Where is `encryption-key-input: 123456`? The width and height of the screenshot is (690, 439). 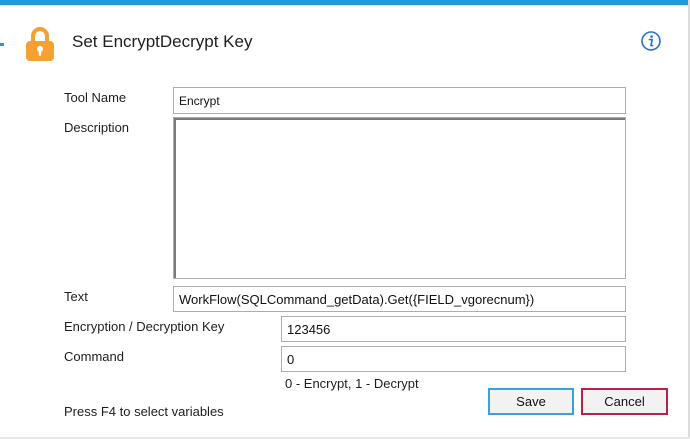
encryption-key-input: 123456 is located at coordinates (453, 329).